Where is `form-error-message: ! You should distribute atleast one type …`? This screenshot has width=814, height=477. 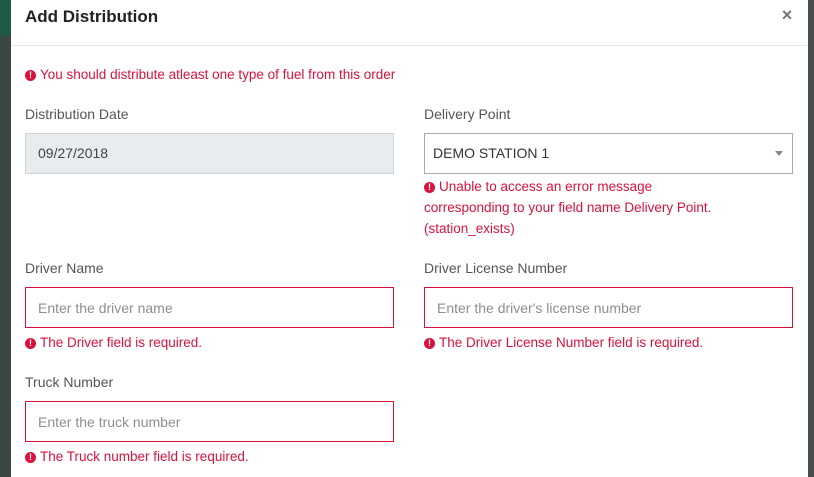 form-error-message: ! You should distribute atleast one type … is located at coordinates (210, 74).